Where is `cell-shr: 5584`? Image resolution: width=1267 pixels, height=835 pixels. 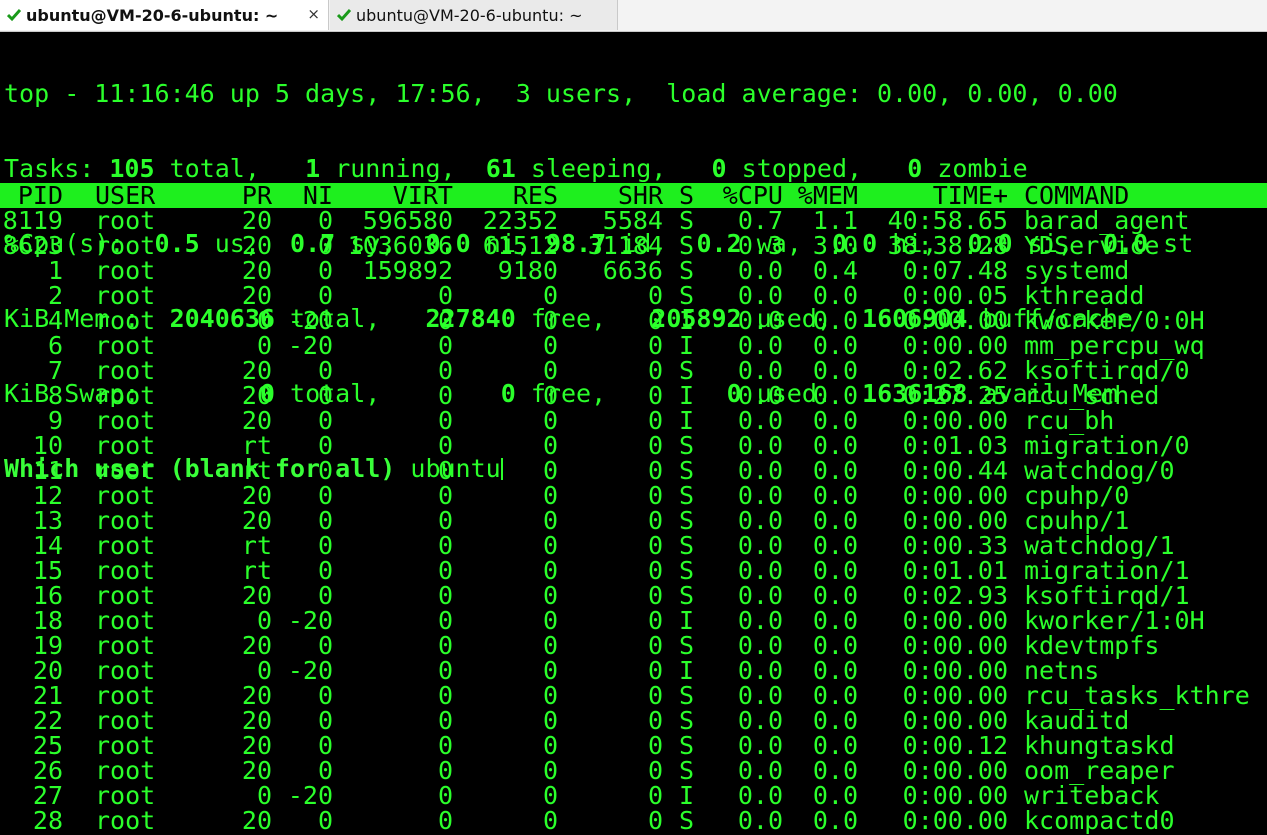
cell-shr: 5584 is located at coordinates (632, 220).